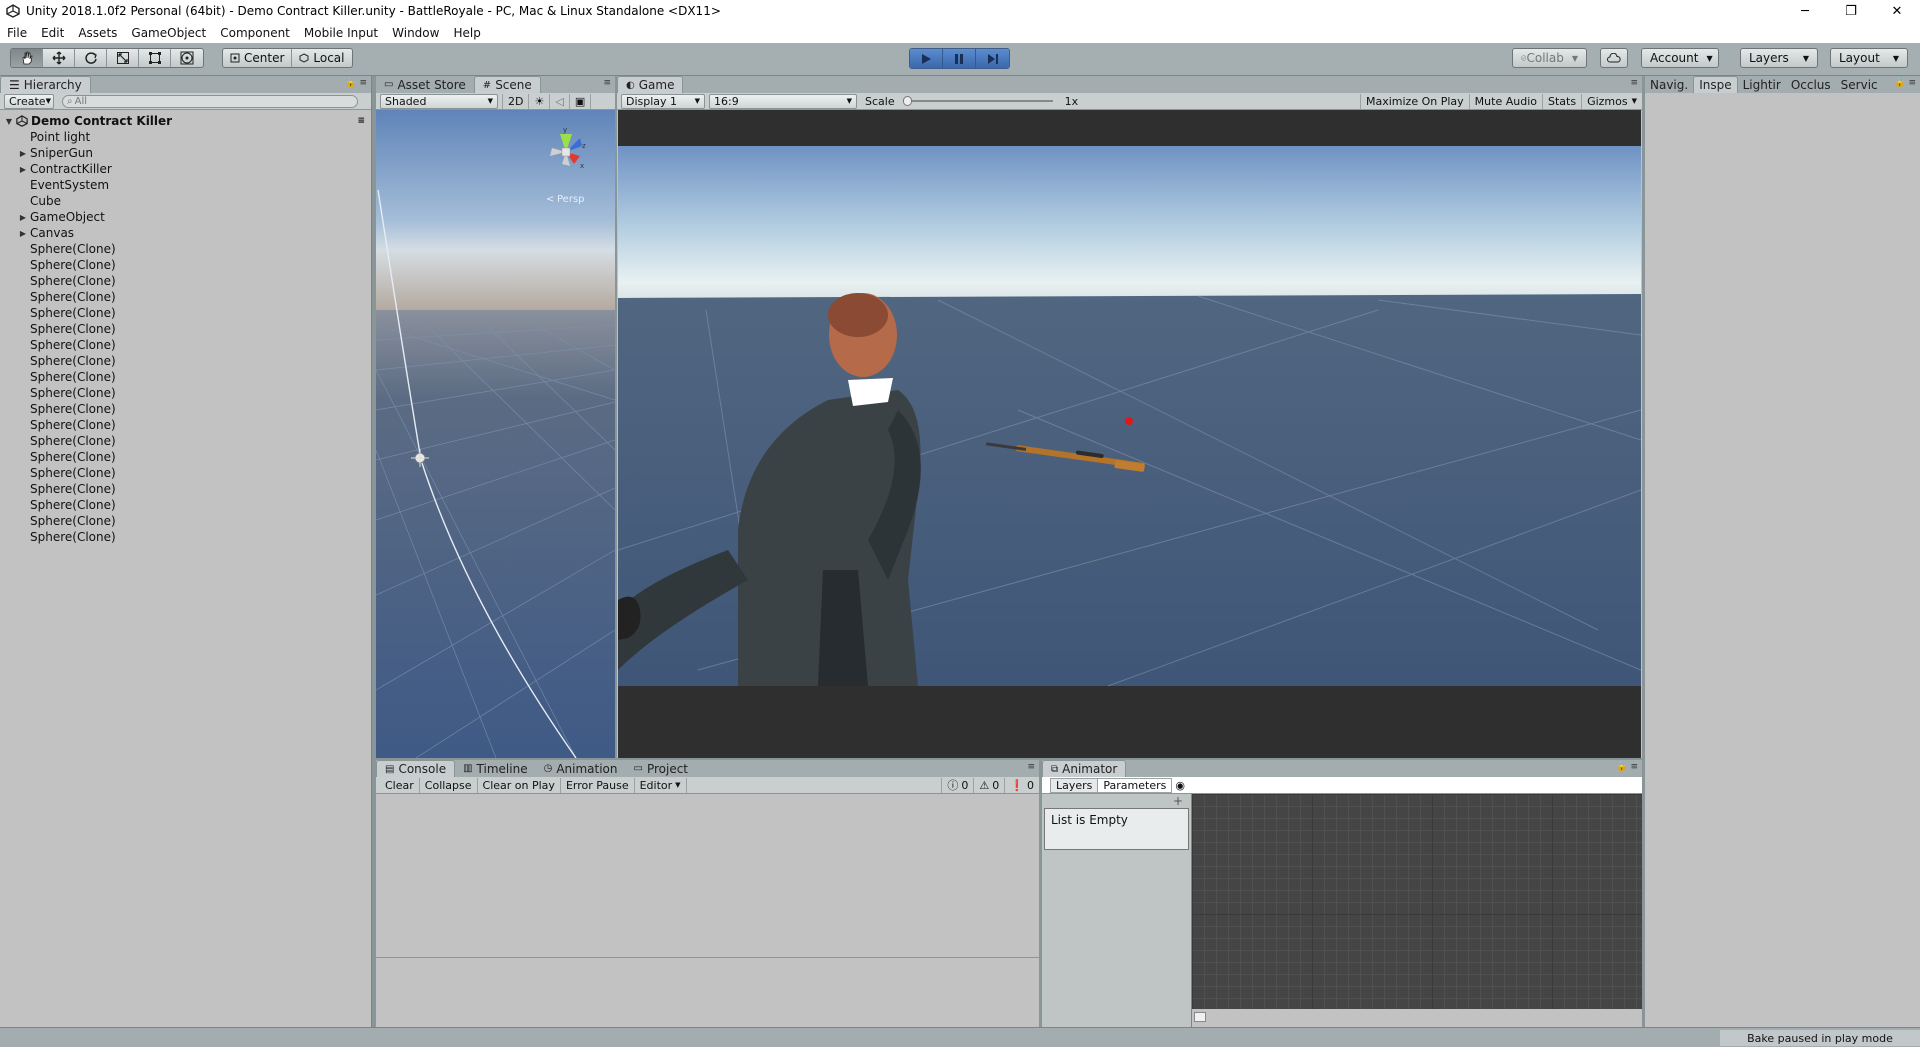  I want to click on error-pause-toggle: Error Pause, so click(598, 785).